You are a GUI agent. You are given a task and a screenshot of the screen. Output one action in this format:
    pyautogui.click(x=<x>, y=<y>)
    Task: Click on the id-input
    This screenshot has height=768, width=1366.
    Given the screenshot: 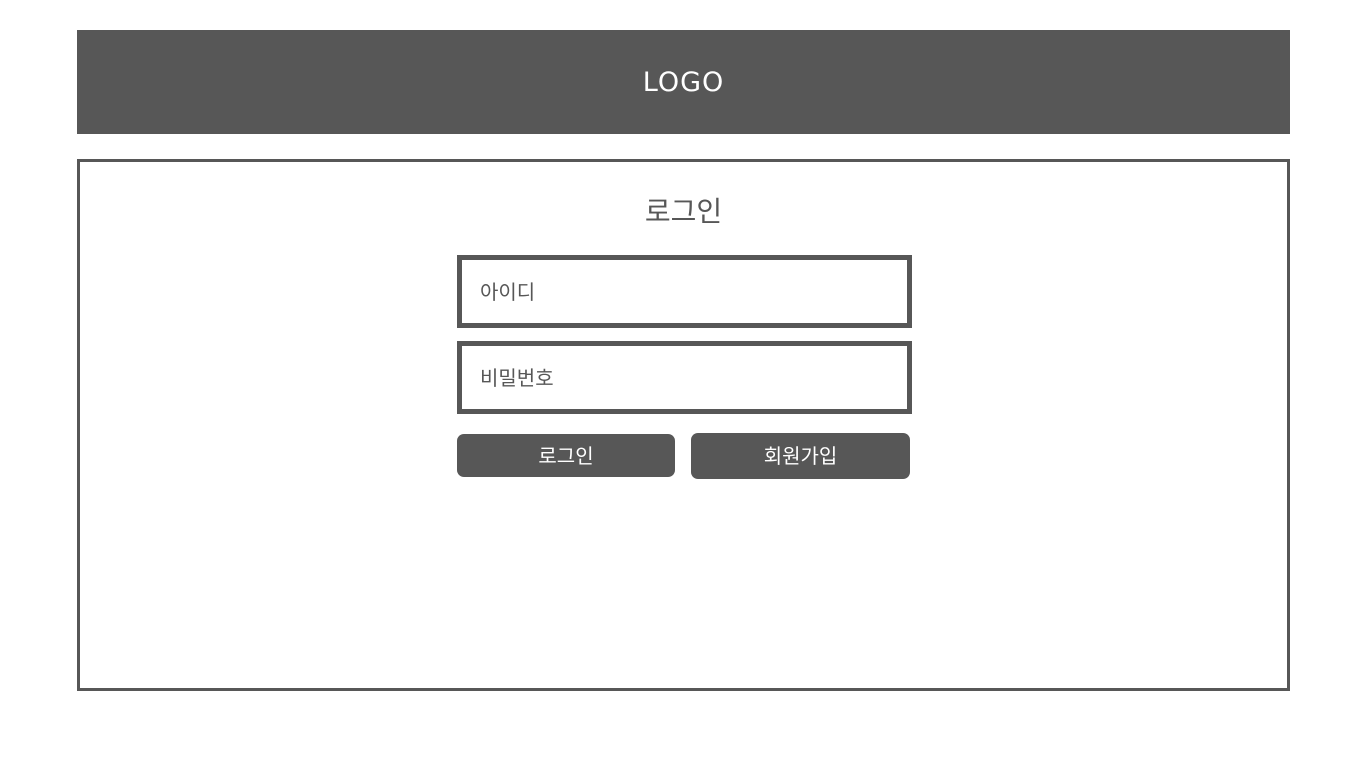 What is the action you would take?
    pyautogui.click(x=684, y=291)
    